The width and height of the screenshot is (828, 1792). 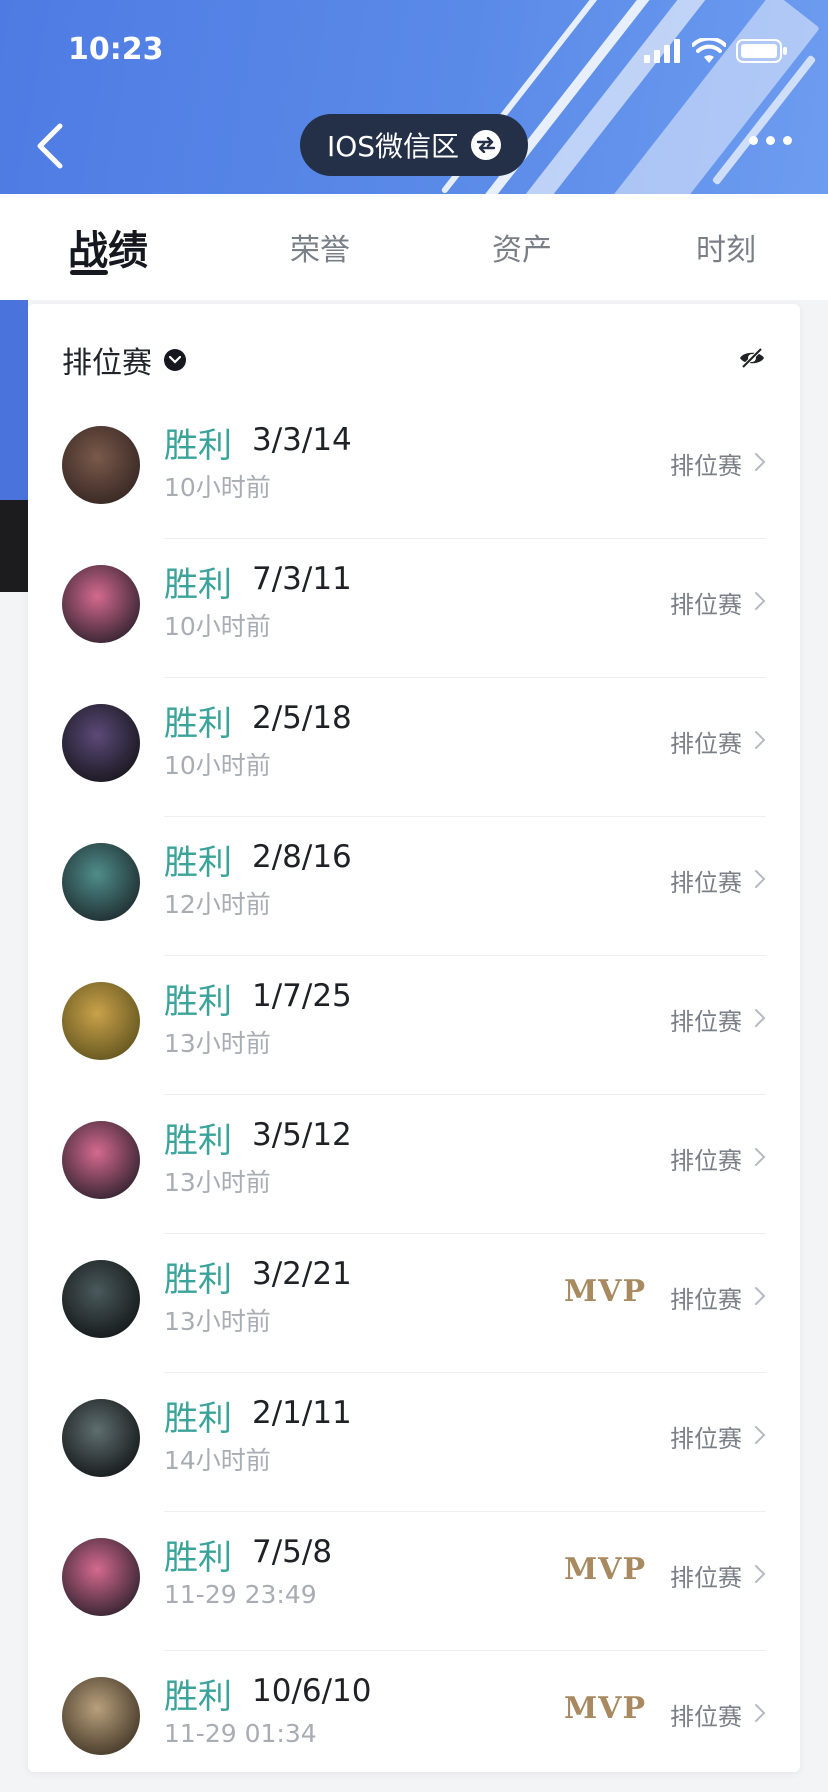 I want to click on match-row: 胜利 7/5/8 11-29 23:49 MVP 排位赛, so click(x=414, y=1581).